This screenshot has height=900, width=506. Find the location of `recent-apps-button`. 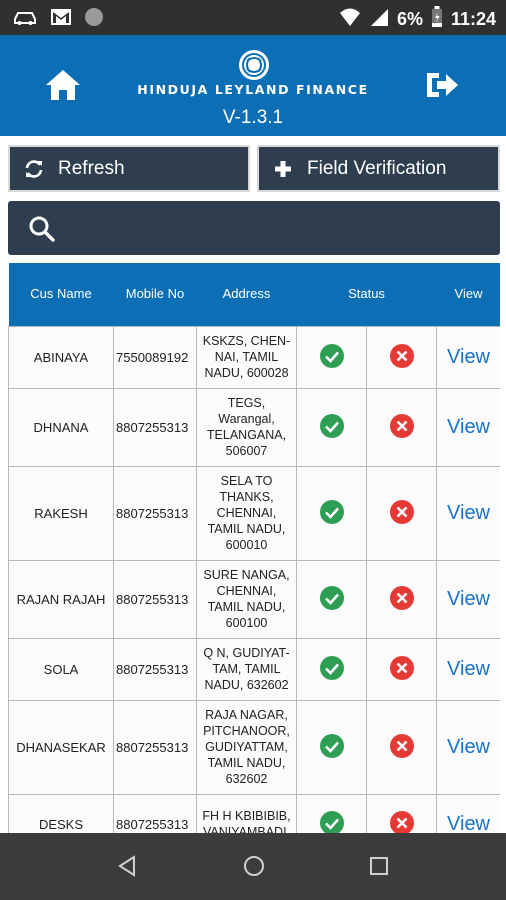

recent-apps-button is located at coordinates (379, 866).